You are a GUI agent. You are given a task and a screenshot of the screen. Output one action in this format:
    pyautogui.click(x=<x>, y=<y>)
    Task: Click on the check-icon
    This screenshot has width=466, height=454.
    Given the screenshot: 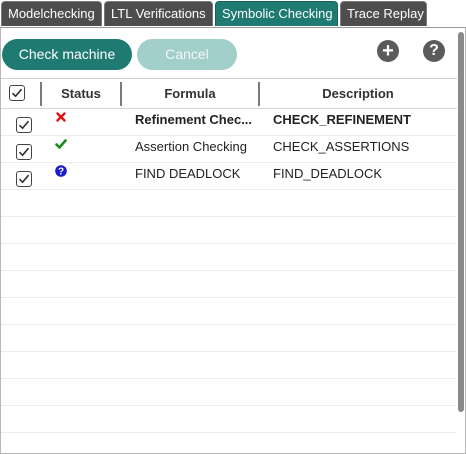 What is the action you would take?
    pyautogui.click(x=61, y=144)
    